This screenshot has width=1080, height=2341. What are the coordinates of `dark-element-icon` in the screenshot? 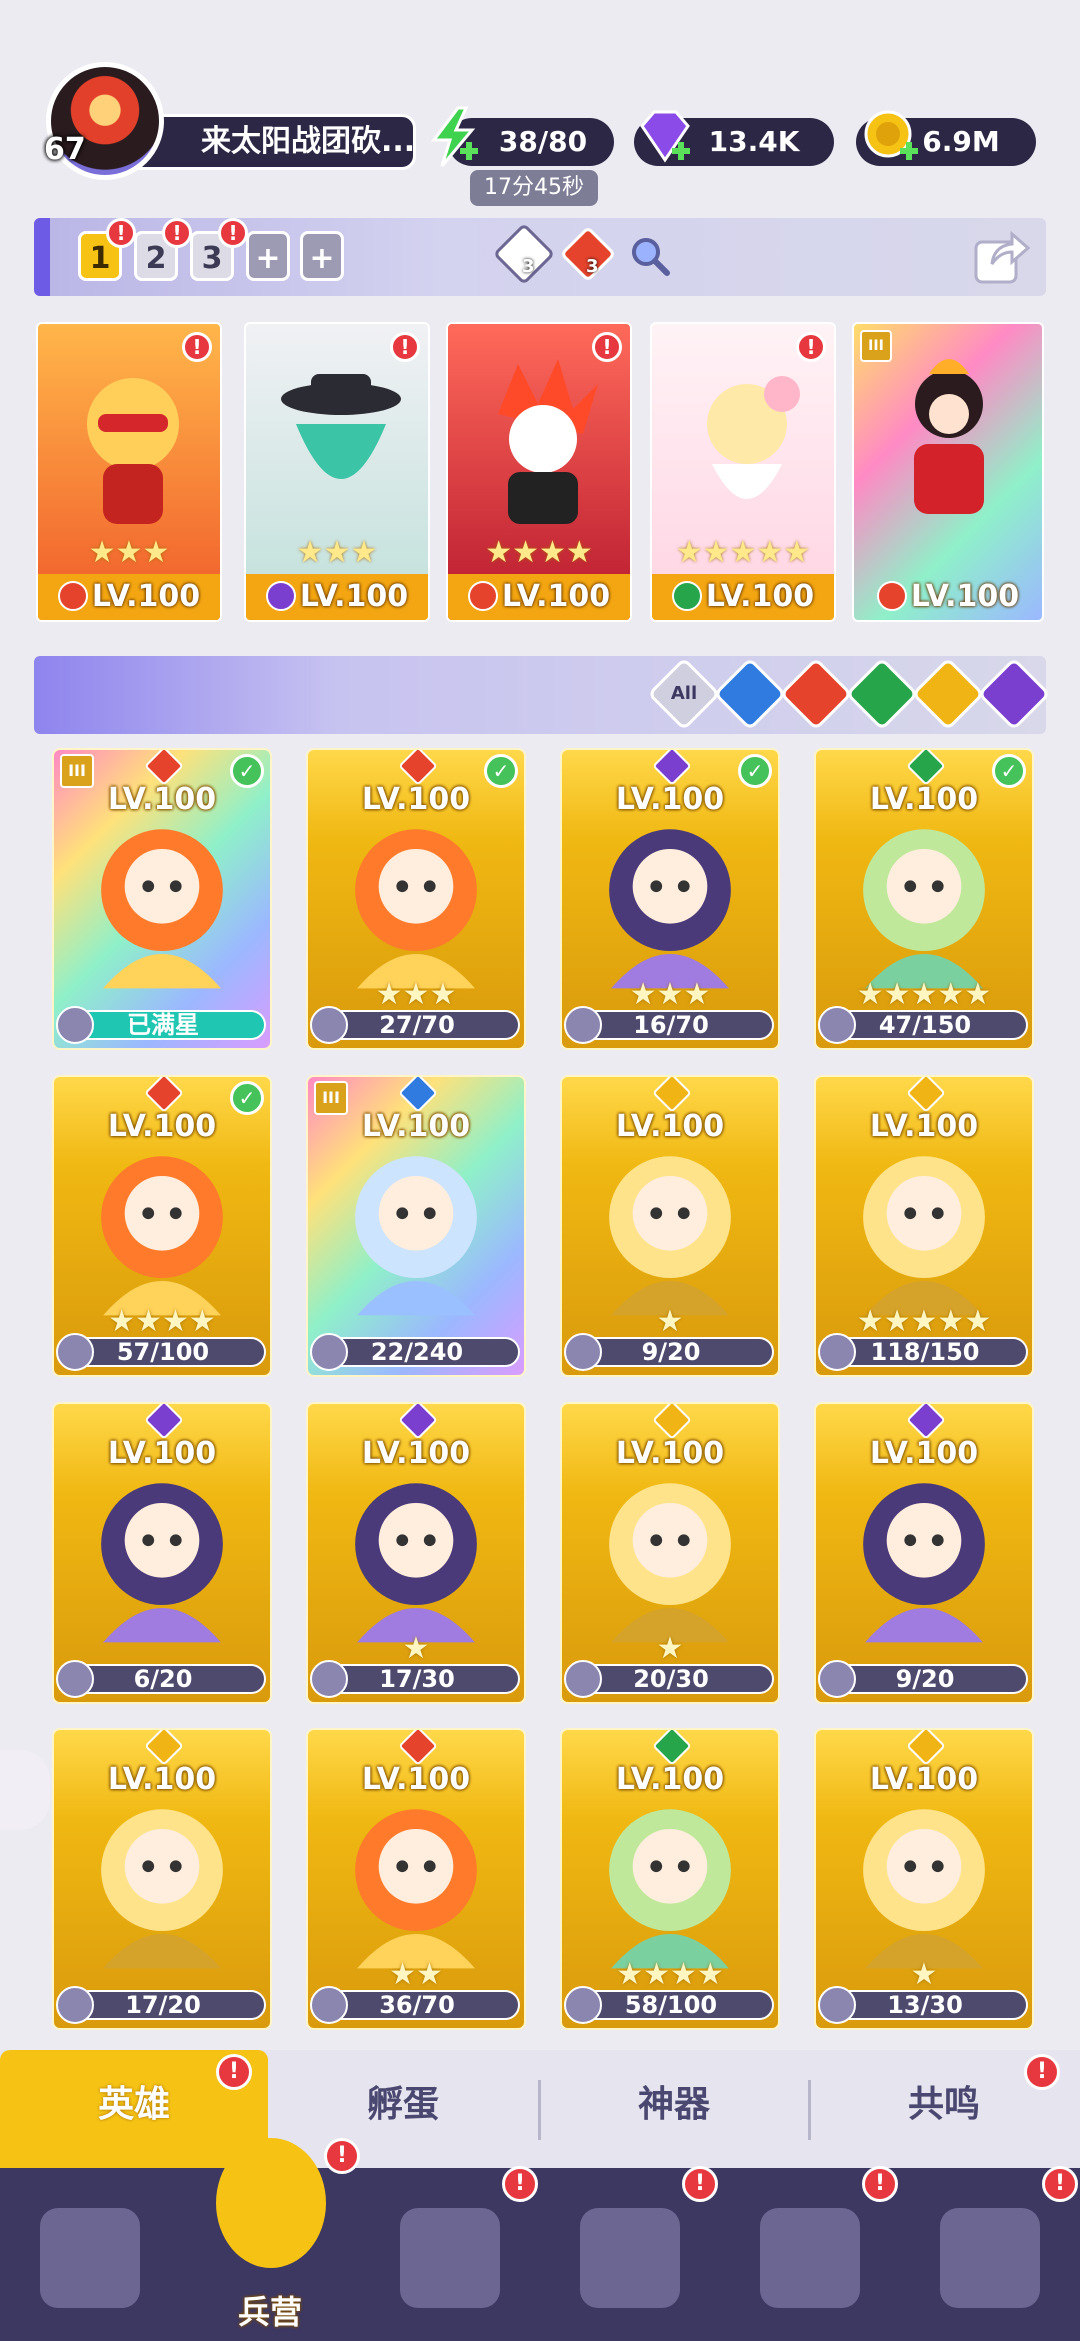 It's located at (926, 1422).